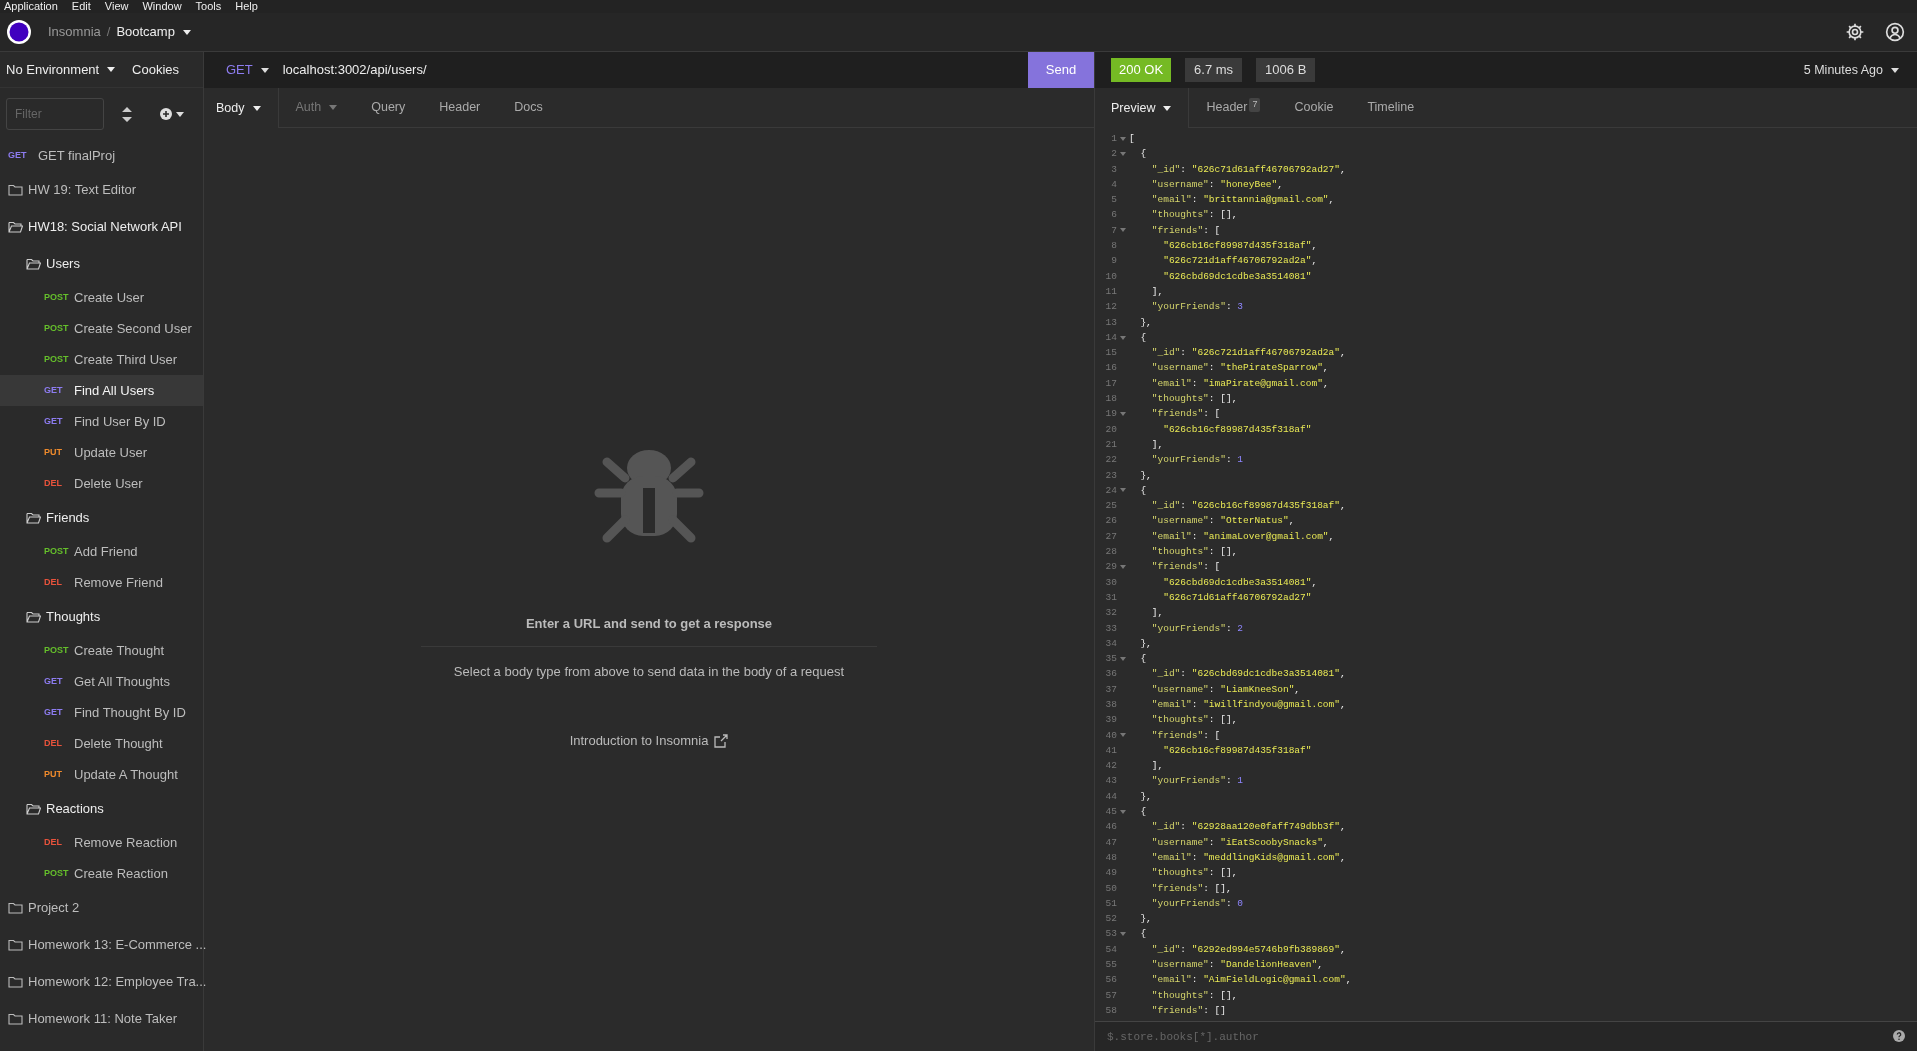 This screenshot has height=1051, width=1917. Describe the element at coordinates (1194, 995) in the screenshot. I see `code-line: "thoughts": [],` at that location.